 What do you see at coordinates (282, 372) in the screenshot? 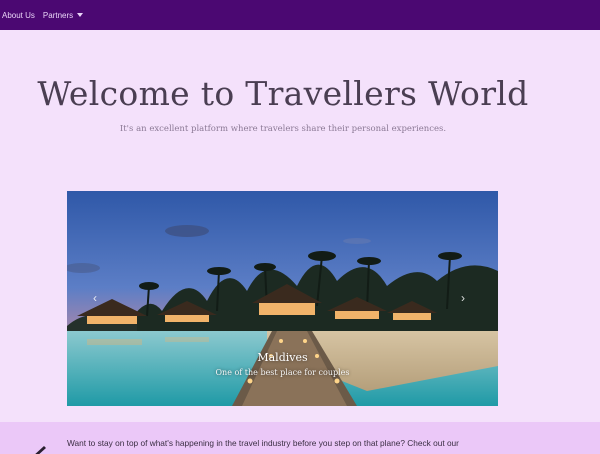
I see `carousel-caption-text: One of the best place for couples` at bounding box center [282, 372].